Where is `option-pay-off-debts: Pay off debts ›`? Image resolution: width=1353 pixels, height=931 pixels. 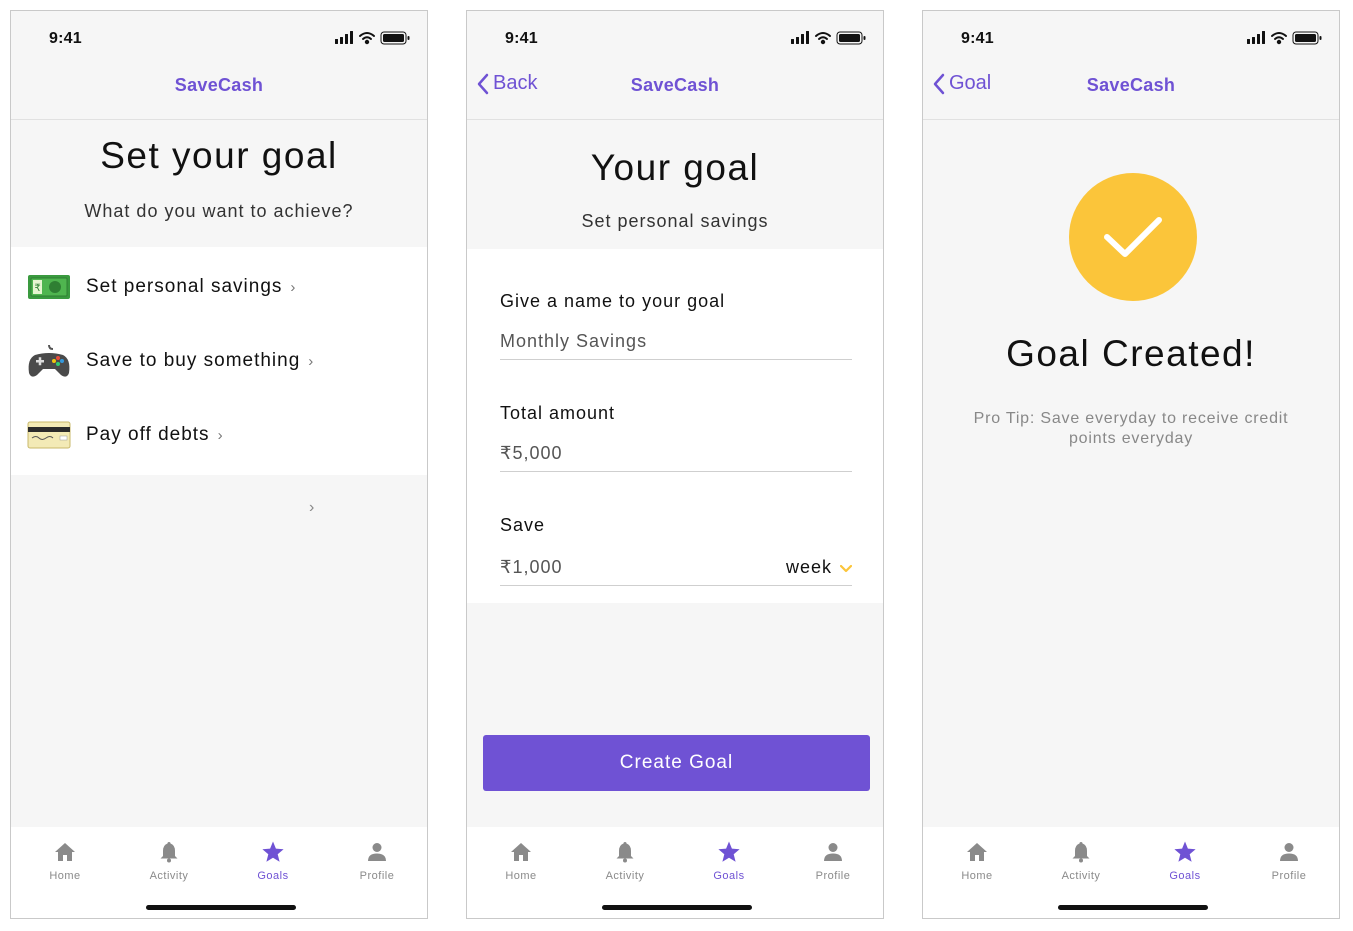
option-pay-off-debts: Pay off debts › is located at coordinates (219, 435).